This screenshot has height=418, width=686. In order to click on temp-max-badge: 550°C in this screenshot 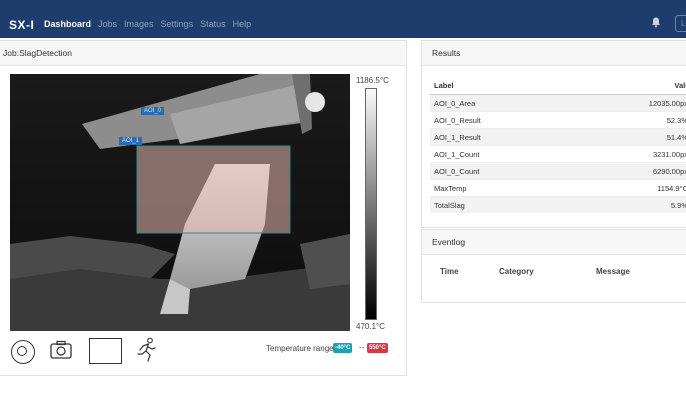, I will do `click(377, 348)`.